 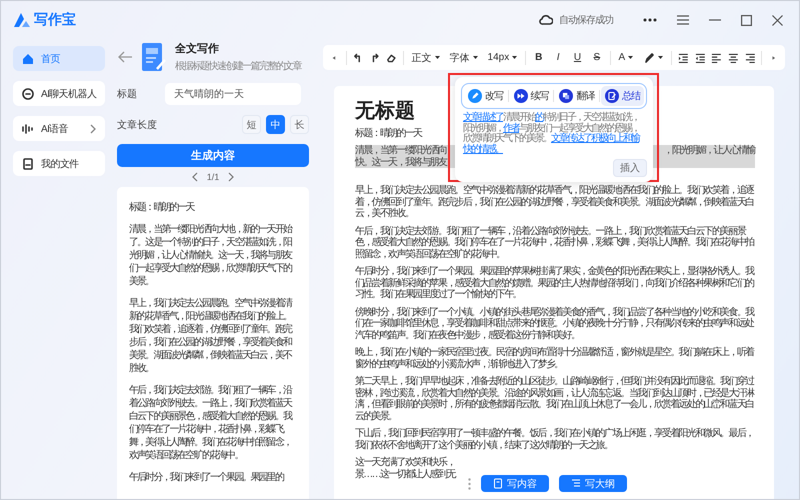 I want to click on document-paragraph: 晚上，我们在小镇的一家民宿里过夜。民宿的房间布置得十分温馨舒适，窗外就是星空。我们躺在床上，听着窗外的虫鸣声和远处的小溪流水声，渐渐地进入了梦乡。, so click(x=555, y=358).